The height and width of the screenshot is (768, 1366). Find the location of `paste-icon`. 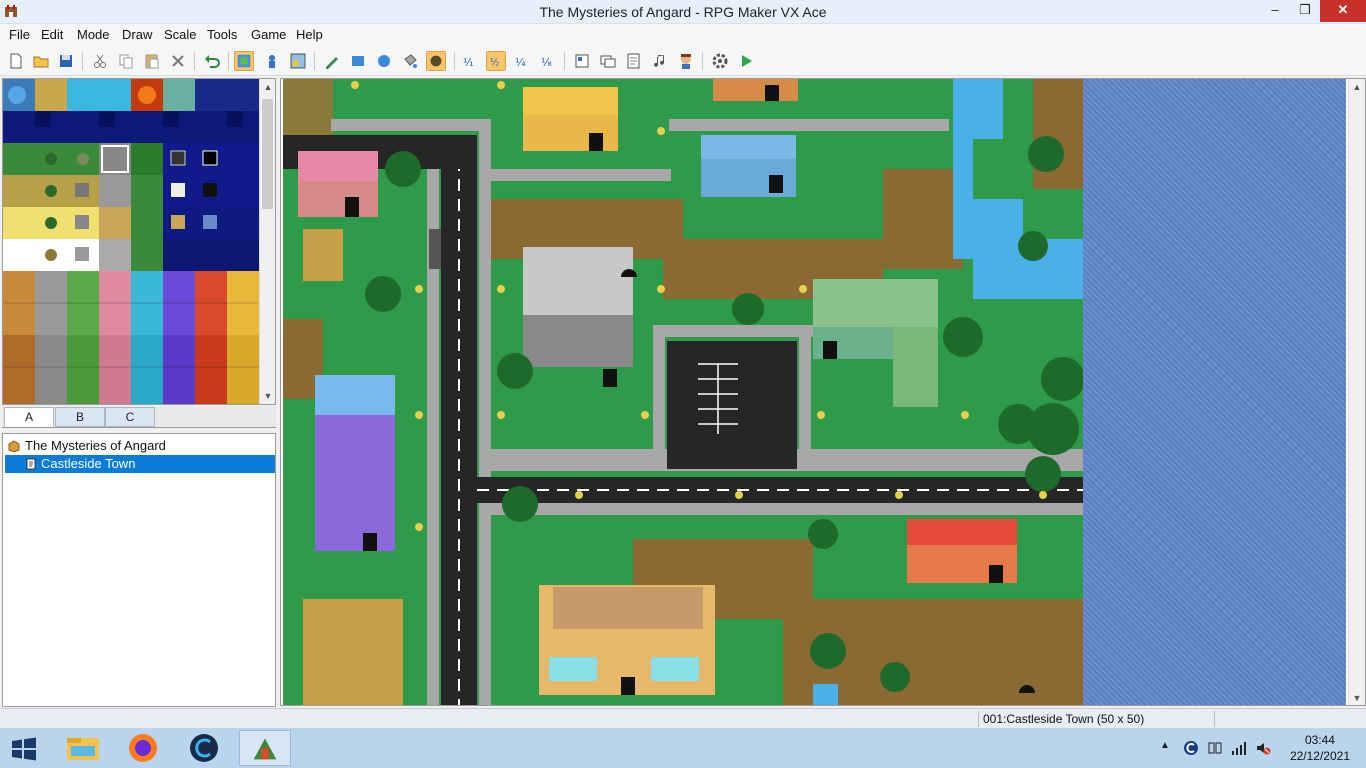

paste-icon is located at coordinates (152, 61).